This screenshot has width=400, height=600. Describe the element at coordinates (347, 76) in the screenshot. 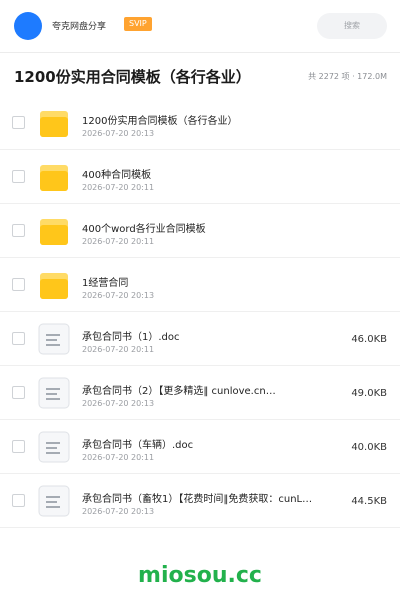

I see `folder-summary: 共 2272 项 · 172.0M` at that location.